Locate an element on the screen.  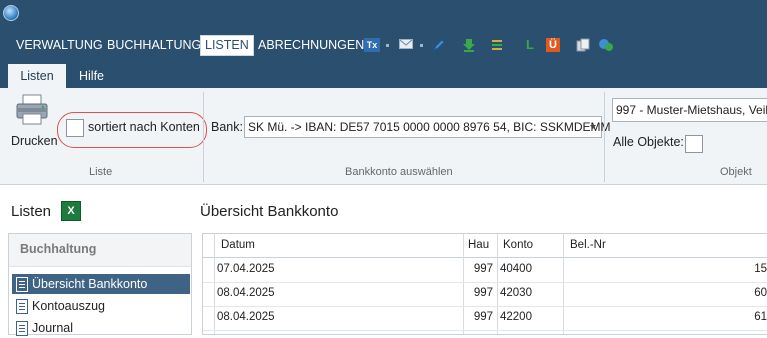
cell-belnr: 61 is located at coordinates (760, 317).